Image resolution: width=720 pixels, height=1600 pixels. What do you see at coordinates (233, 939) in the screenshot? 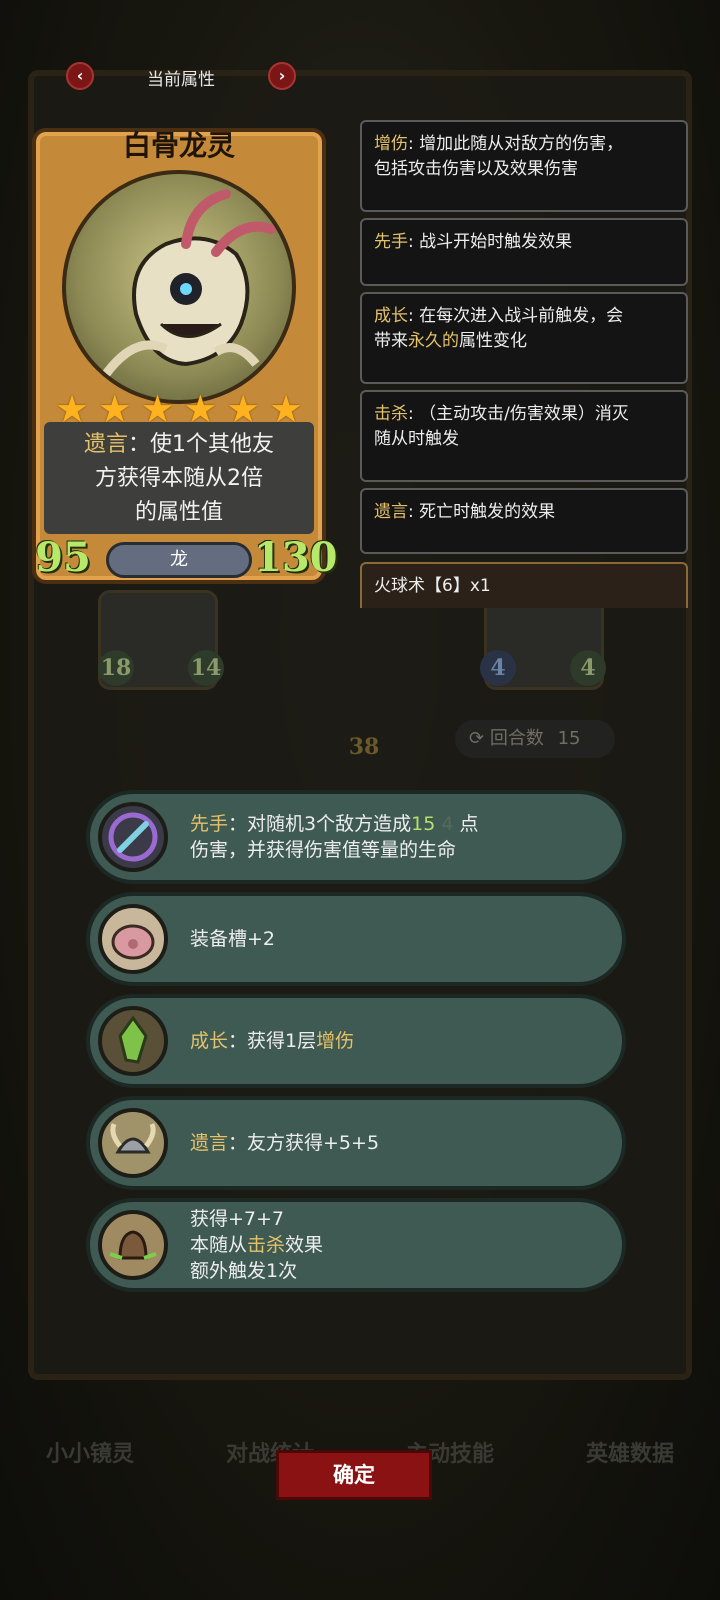
I see `effect-text: 装备槽+2` at bounding box center [233, 939].